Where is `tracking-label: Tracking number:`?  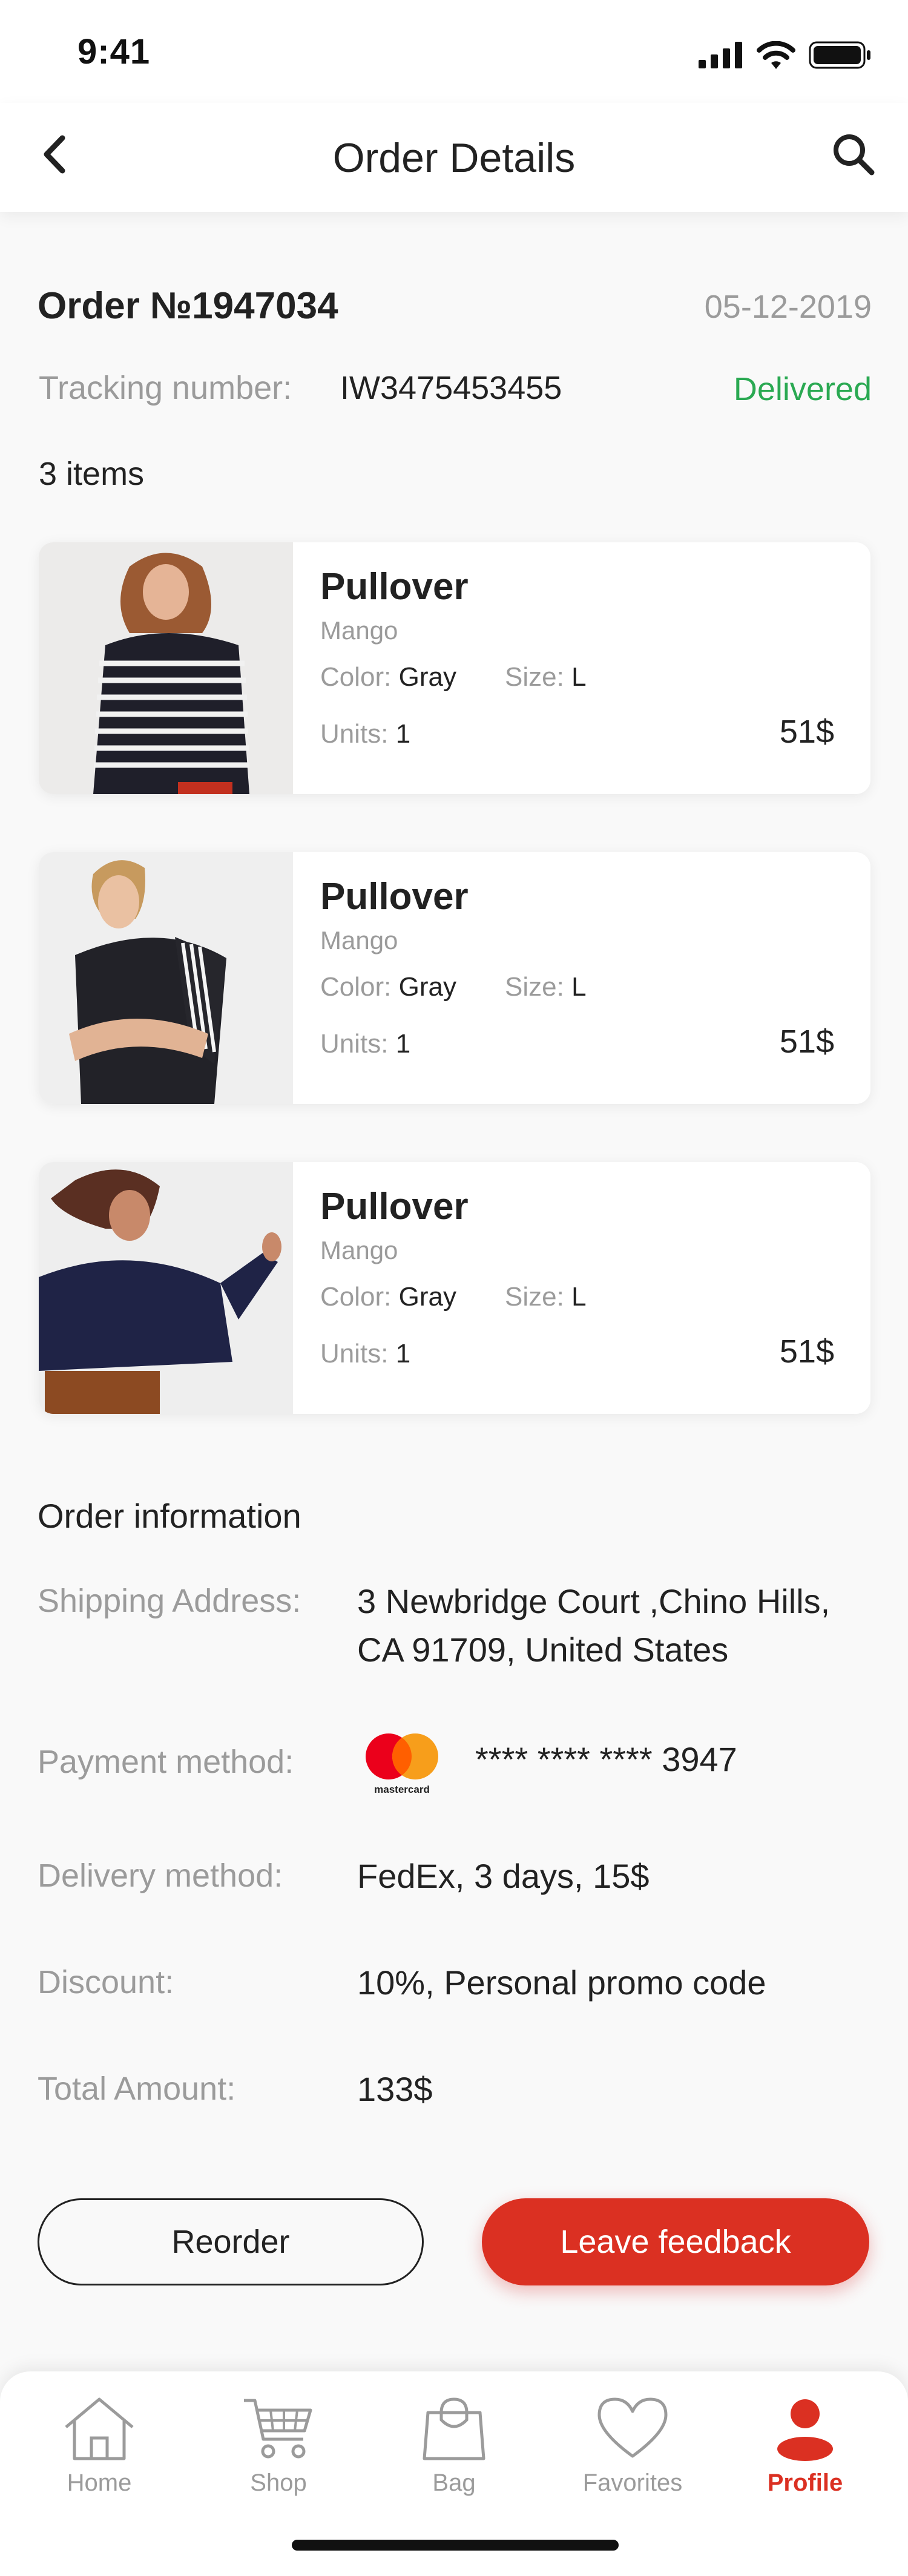
tracking-label: Tracking number: is located at coordinates (165, 388).